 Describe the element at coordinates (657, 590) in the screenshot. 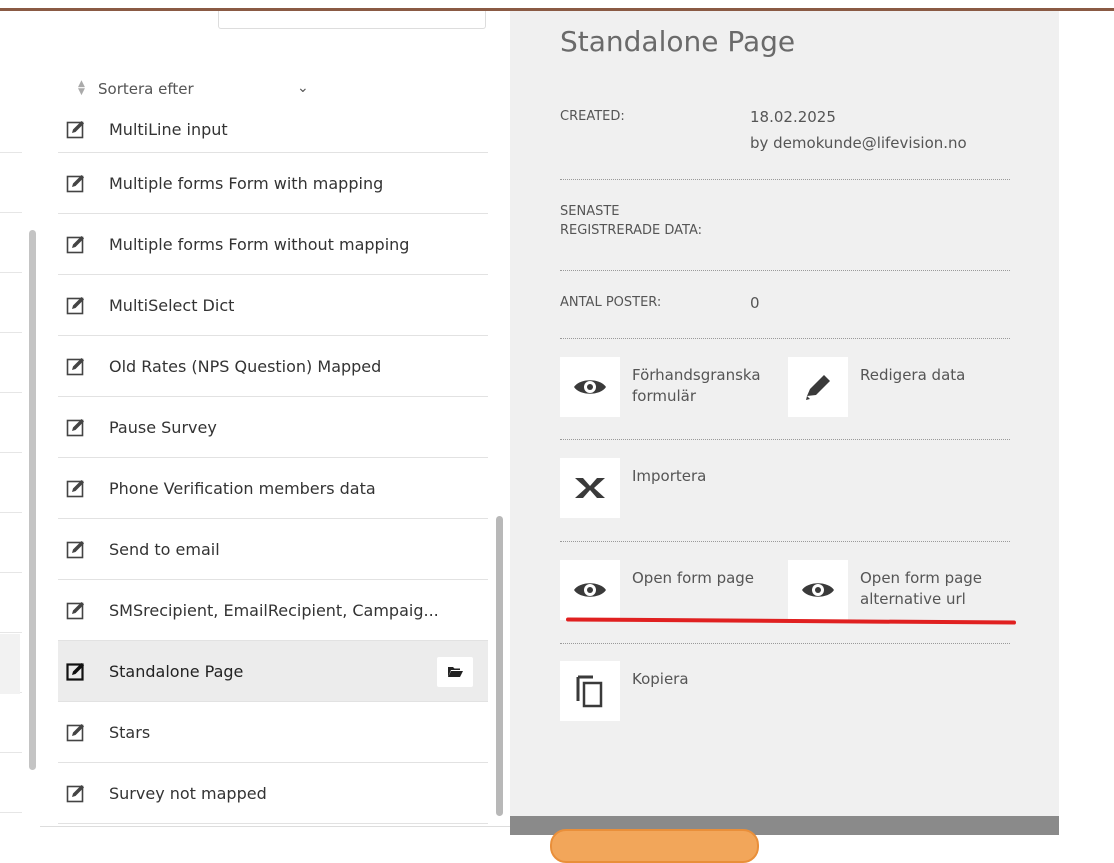

I see `open-form-page-button: Open form page` at that location.